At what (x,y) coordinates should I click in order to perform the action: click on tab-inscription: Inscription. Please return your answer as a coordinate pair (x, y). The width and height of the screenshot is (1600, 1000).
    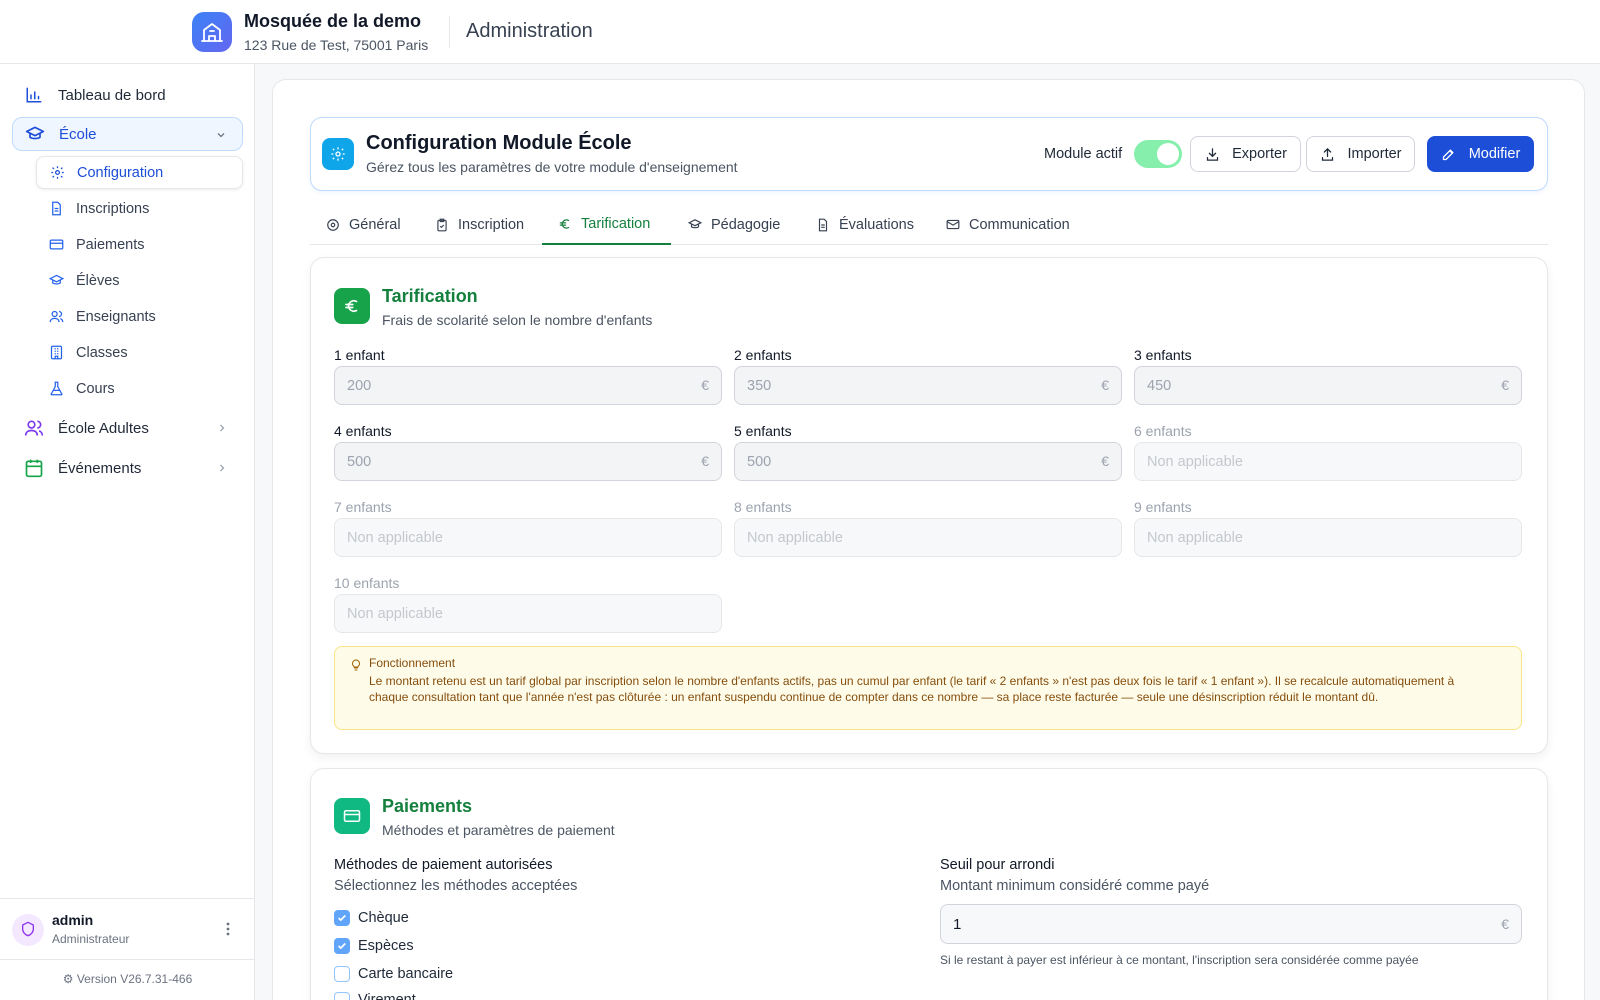
    Looking at the image, I should click on (479, 224).